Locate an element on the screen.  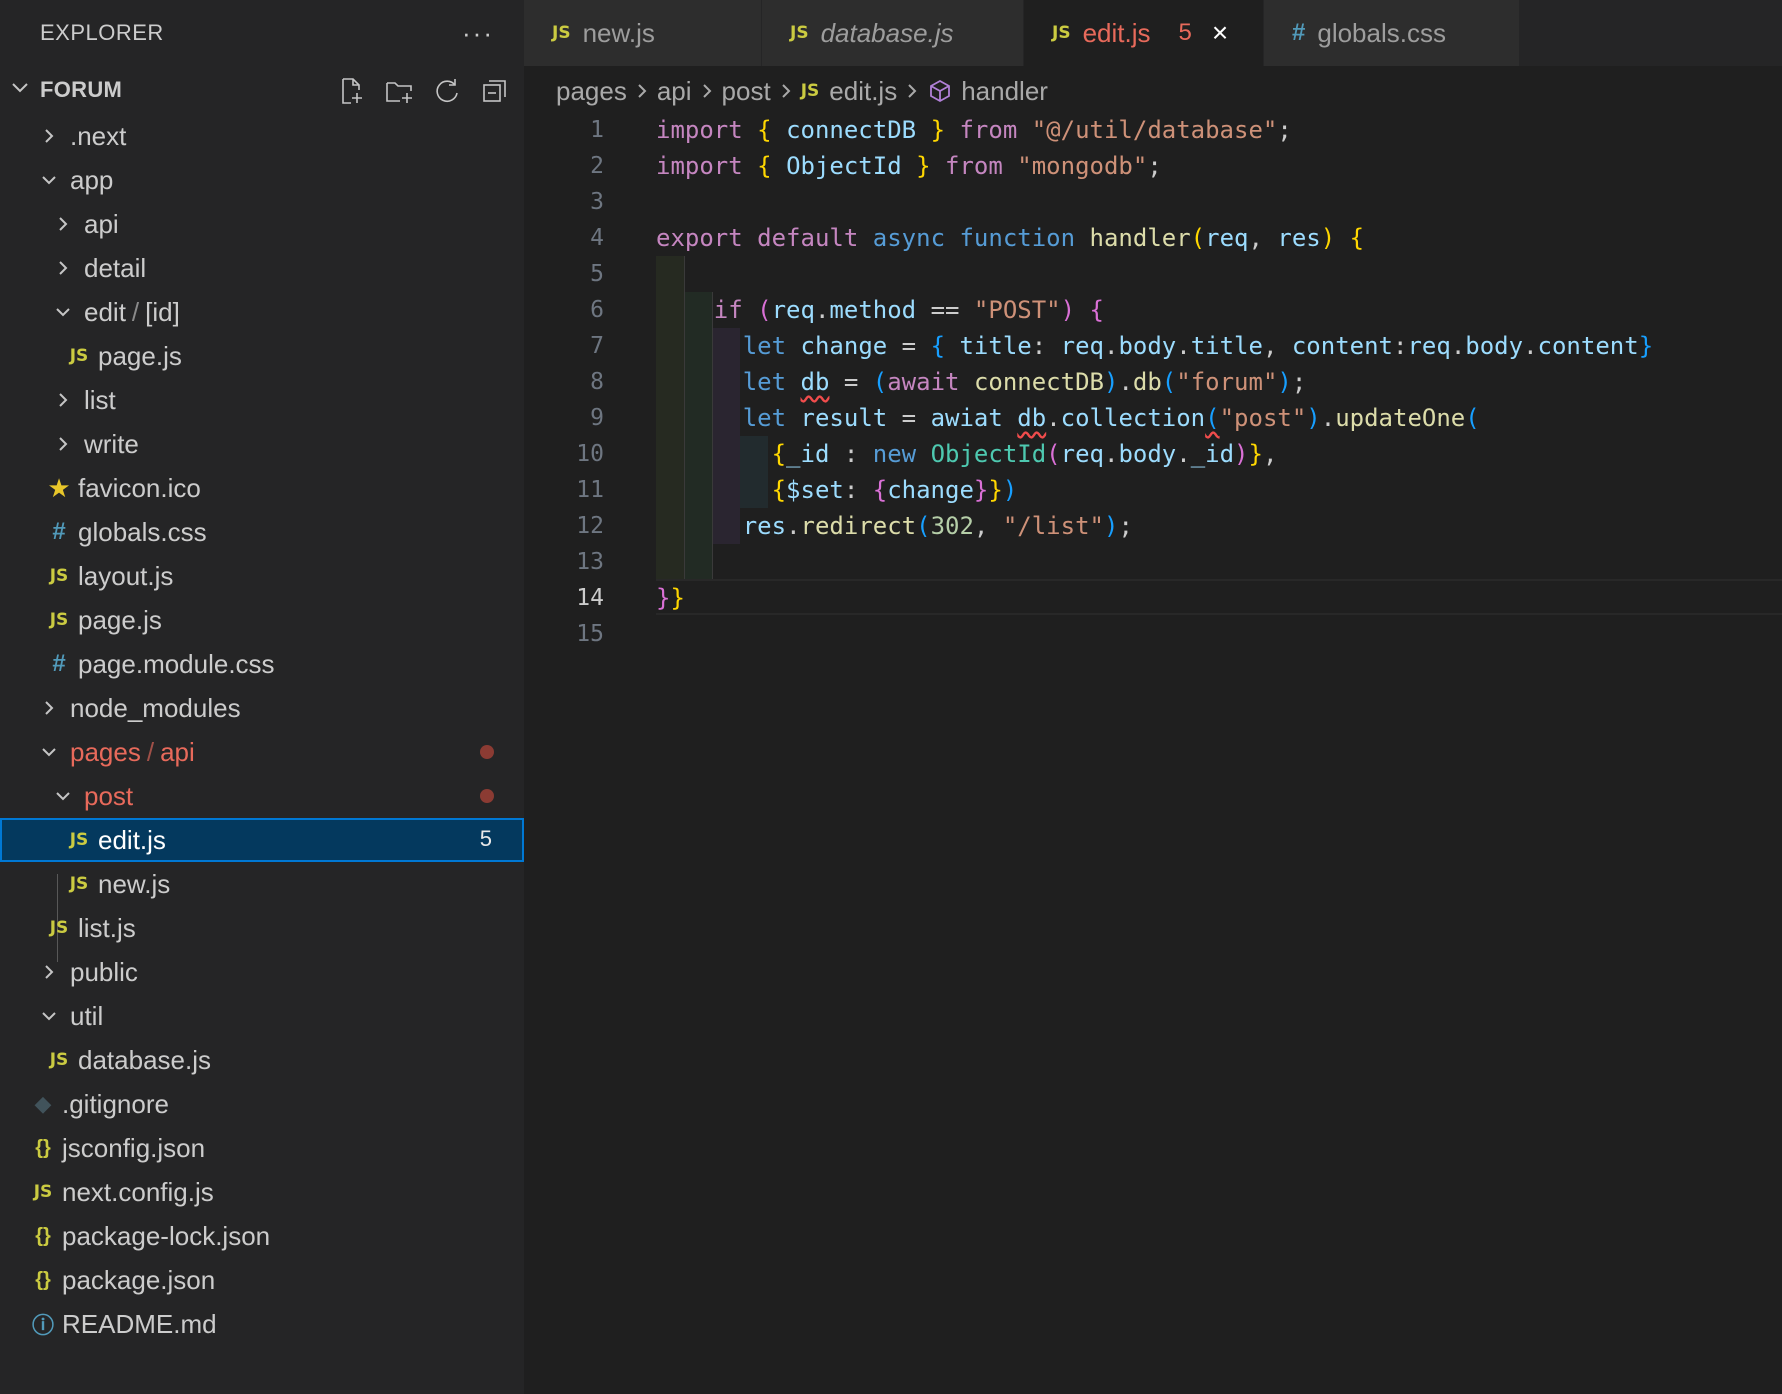
line-number: 7 is located at coordinates (597, 346).